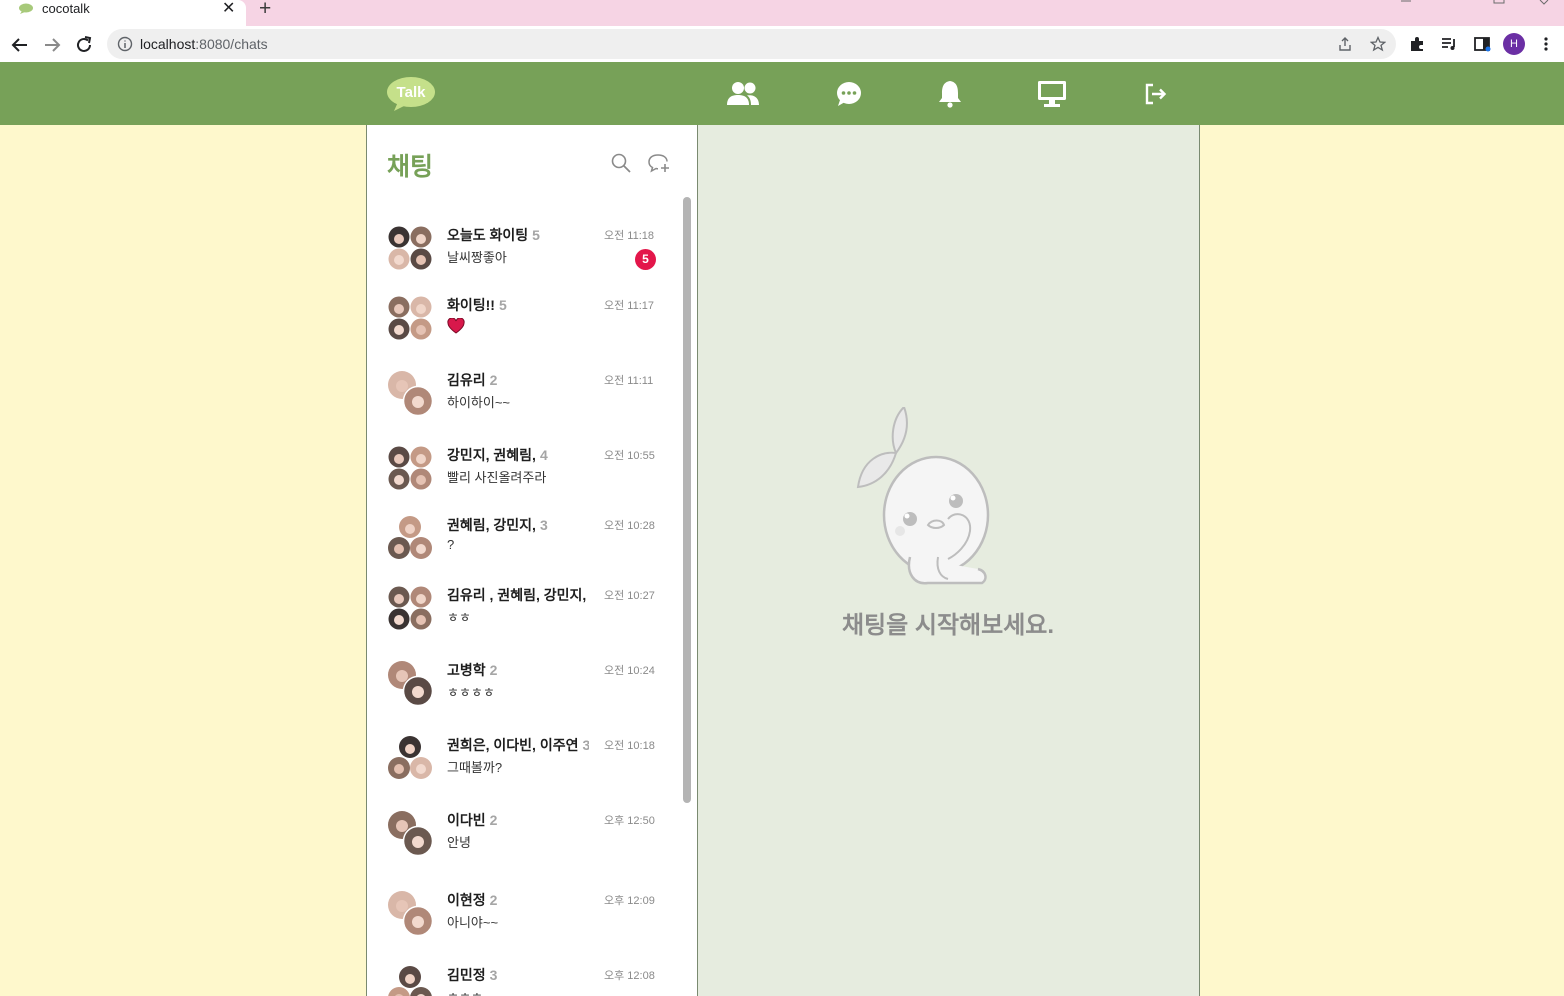  I want to click on chat-room-name: 이현정 2, so click(472, 900).